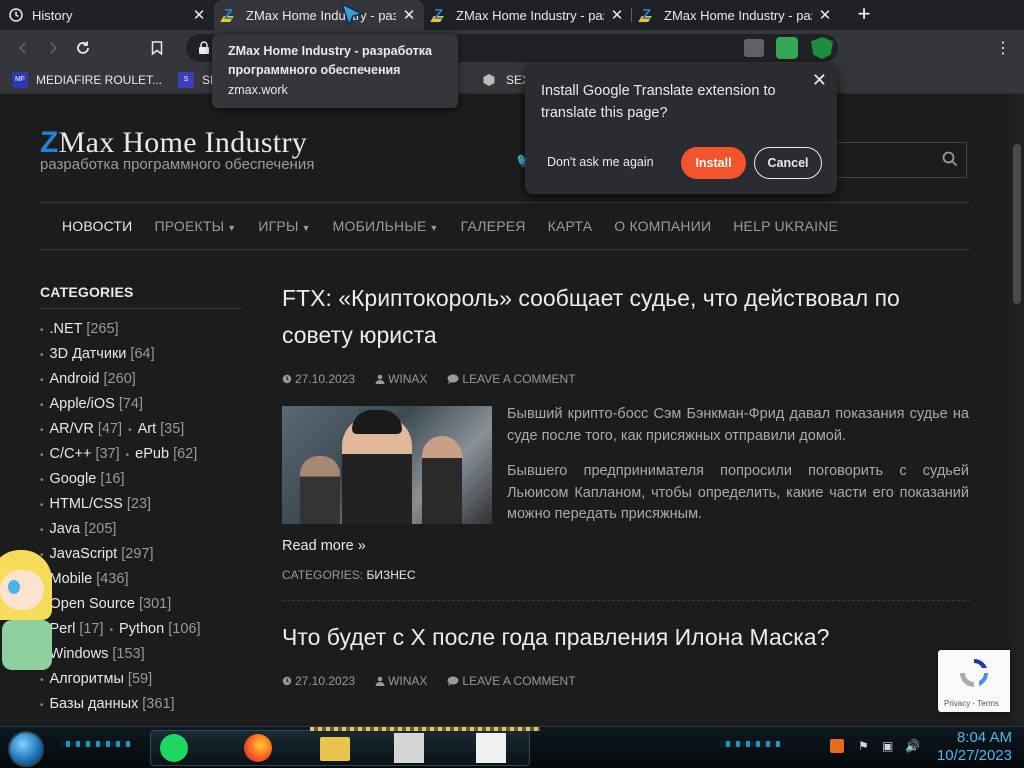  I want to click on category-link: HTML/CSS, so click(86, 504).